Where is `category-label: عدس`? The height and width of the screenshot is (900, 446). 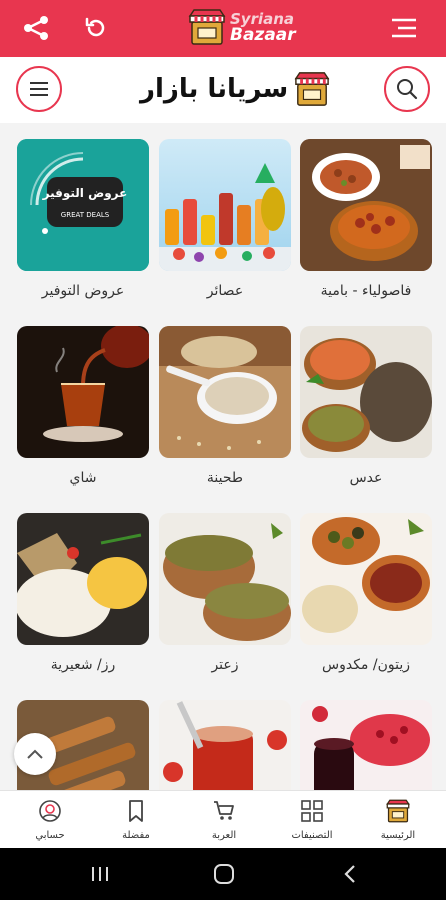 category-label: عدس is located at coordinates (366, 478).